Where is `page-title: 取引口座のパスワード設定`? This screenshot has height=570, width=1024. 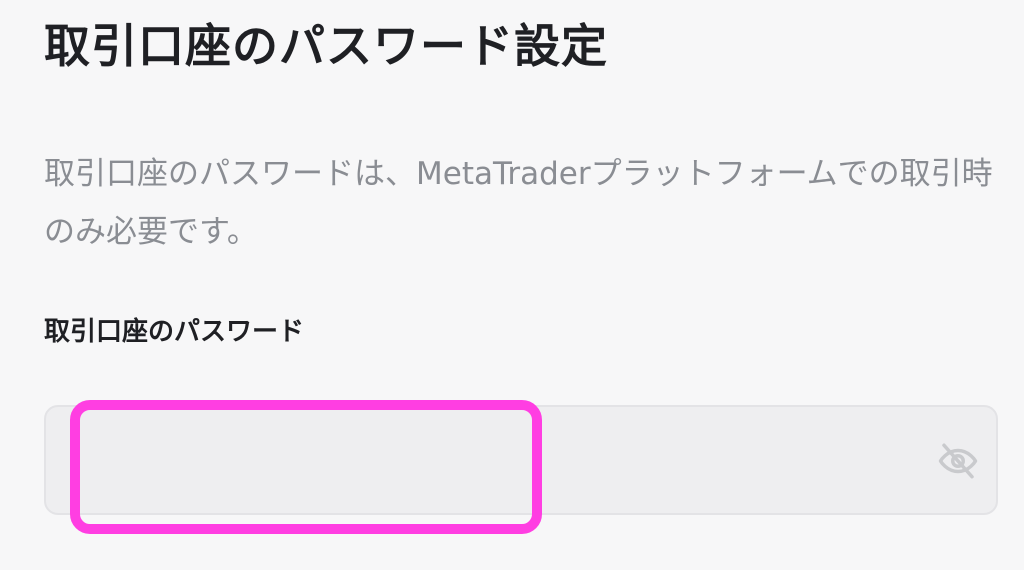
page-title: 取引口座のパスワード設定 is located at coordinates (326, 46).